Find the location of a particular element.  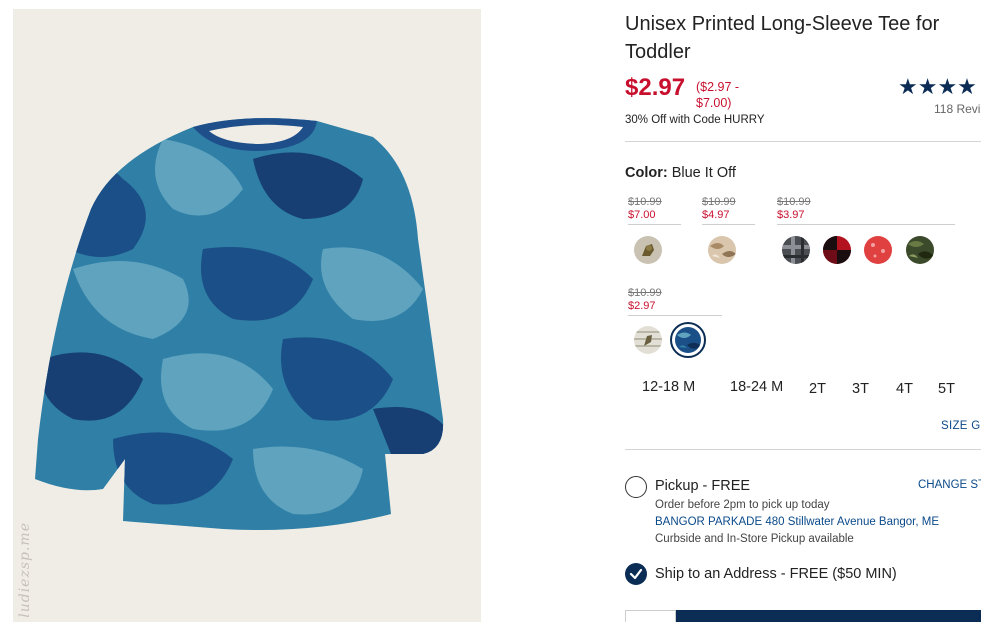

swatch-blue-camo-selected is located at coordinates (688, 340).